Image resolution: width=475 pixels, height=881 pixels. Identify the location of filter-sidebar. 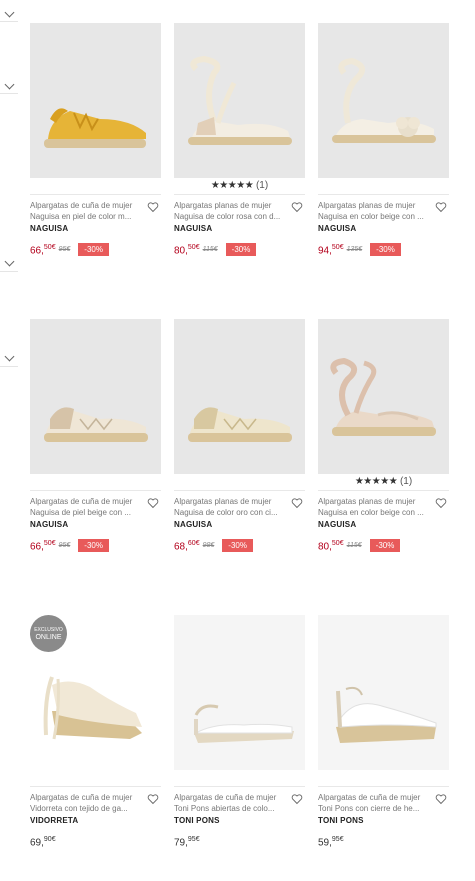
(10, 440).